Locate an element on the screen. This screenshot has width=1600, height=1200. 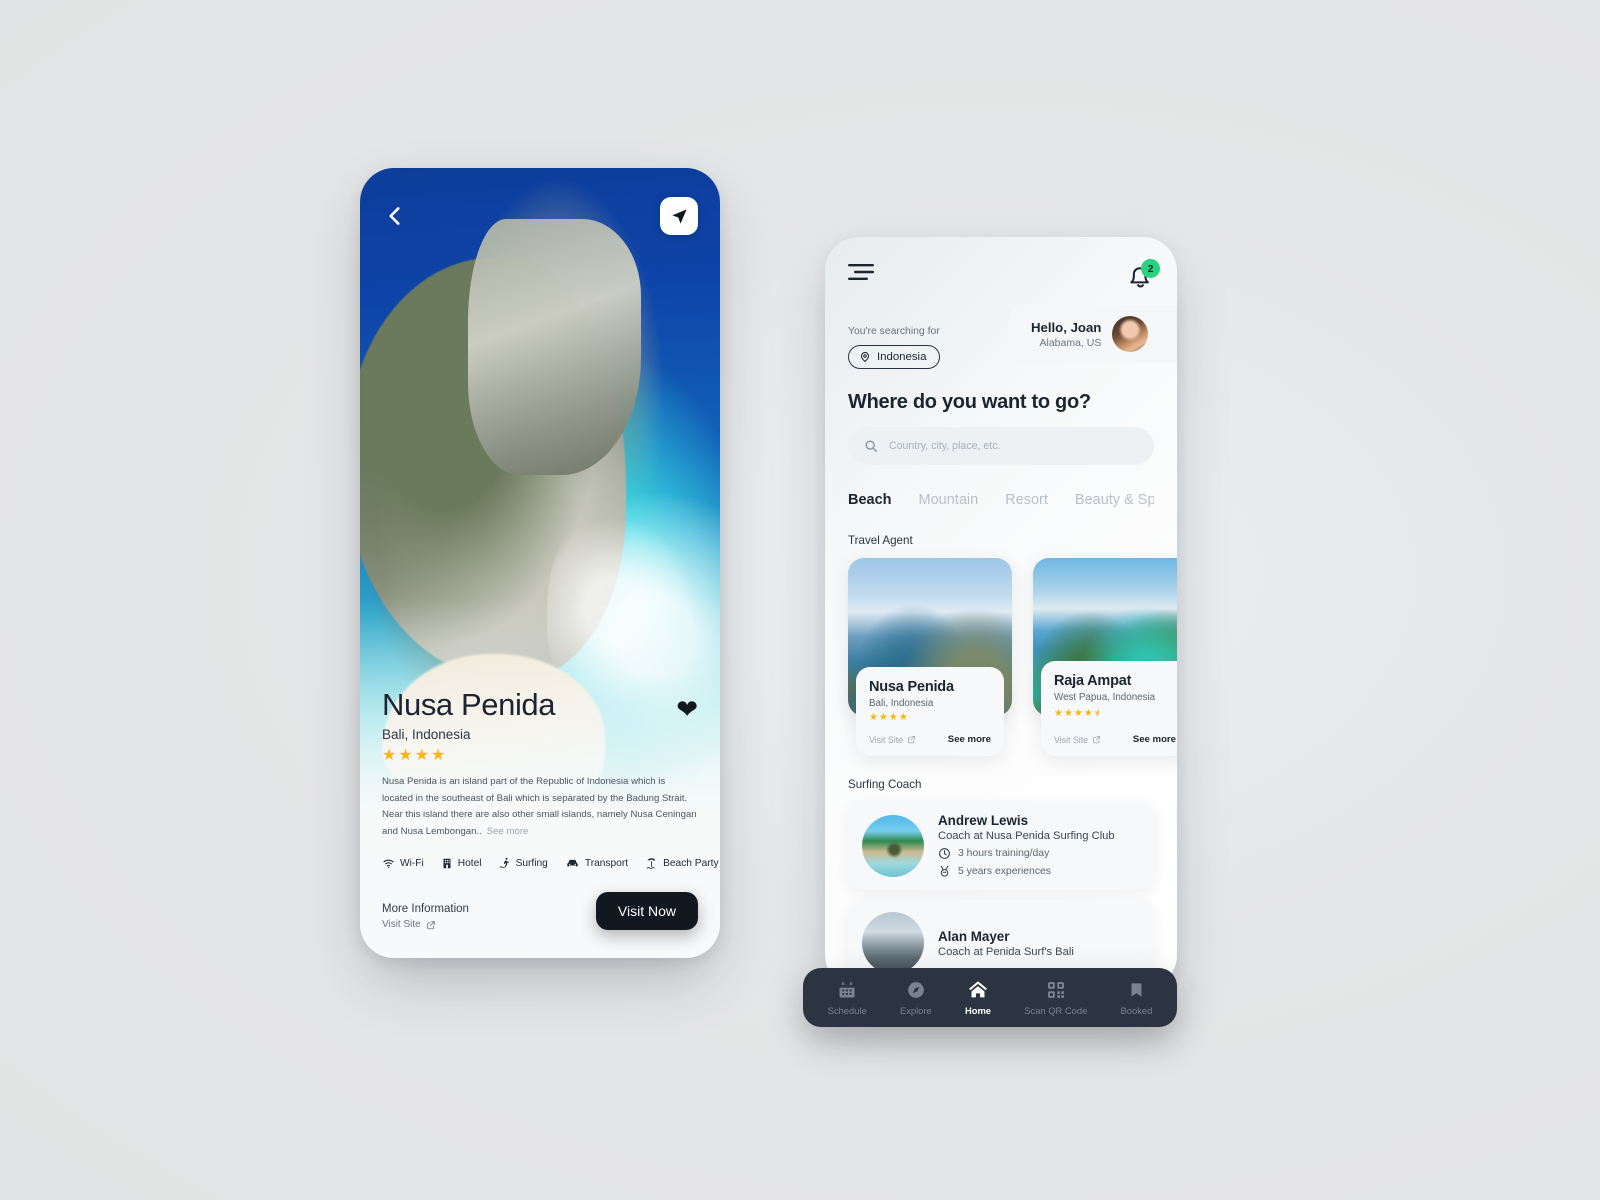
location-chip: Indonesia is located at coordinates (894, 357).